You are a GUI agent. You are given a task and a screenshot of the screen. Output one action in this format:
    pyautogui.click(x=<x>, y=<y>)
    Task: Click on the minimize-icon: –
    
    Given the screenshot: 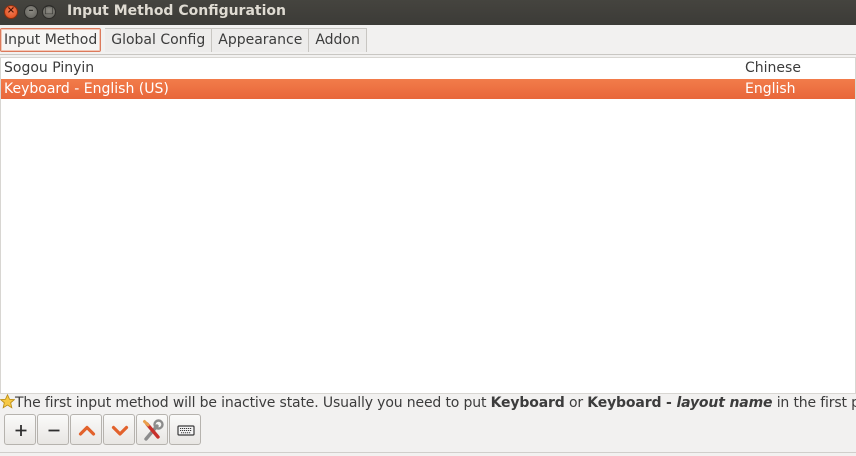 What is the action you would take?
    pyautogui.click(x=31, y=10)
    